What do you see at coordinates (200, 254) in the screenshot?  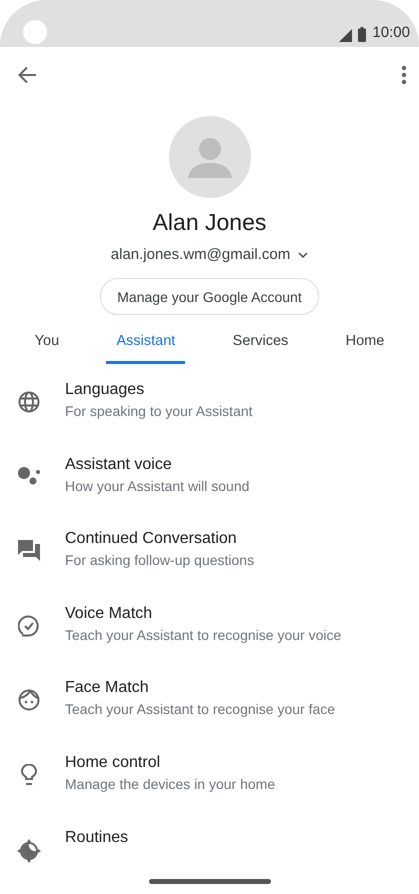 I see `account-email: alan.jones.wm@gmail.com` at bounding box center [200, 254].